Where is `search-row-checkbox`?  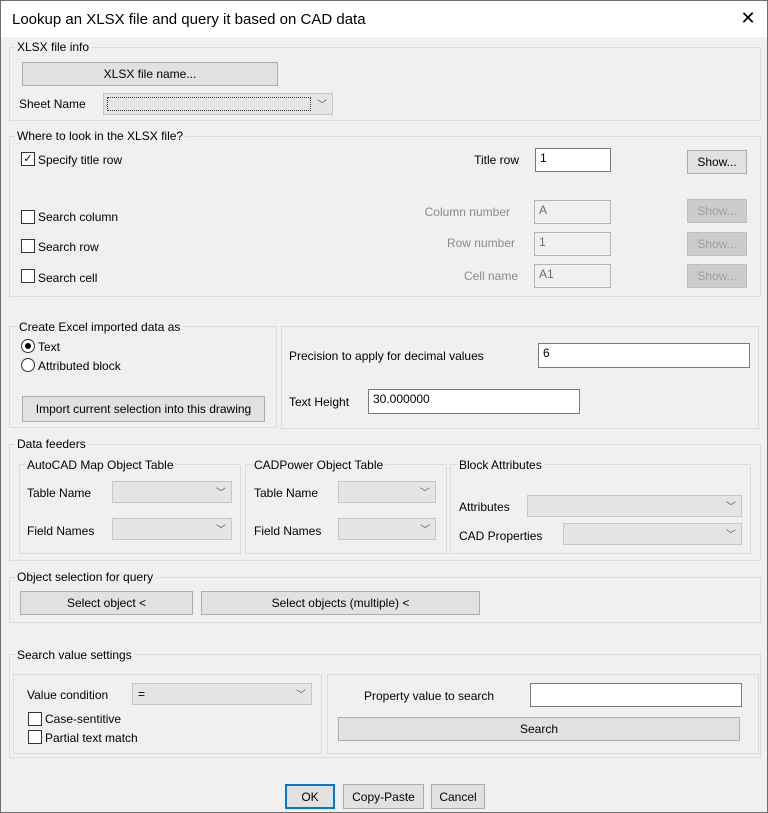
search-row-checkbox is located at coordinates (28, 246).